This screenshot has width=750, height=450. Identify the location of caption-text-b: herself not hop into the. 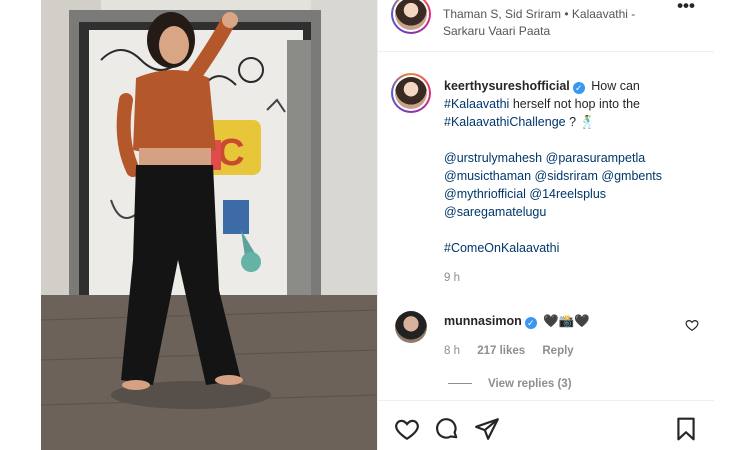
(576, 104).